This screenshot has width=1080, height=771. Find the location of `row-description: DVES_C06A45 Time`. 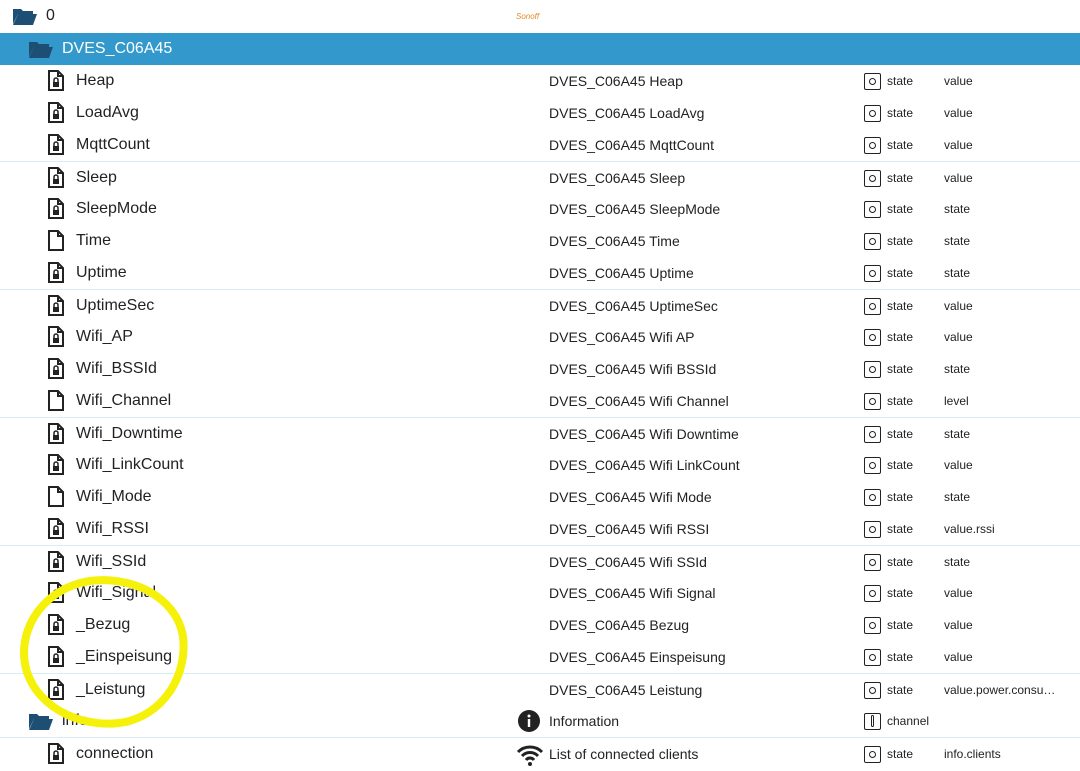

row-description: DVES_C06A45 Time is located at coordinates (614, 241).